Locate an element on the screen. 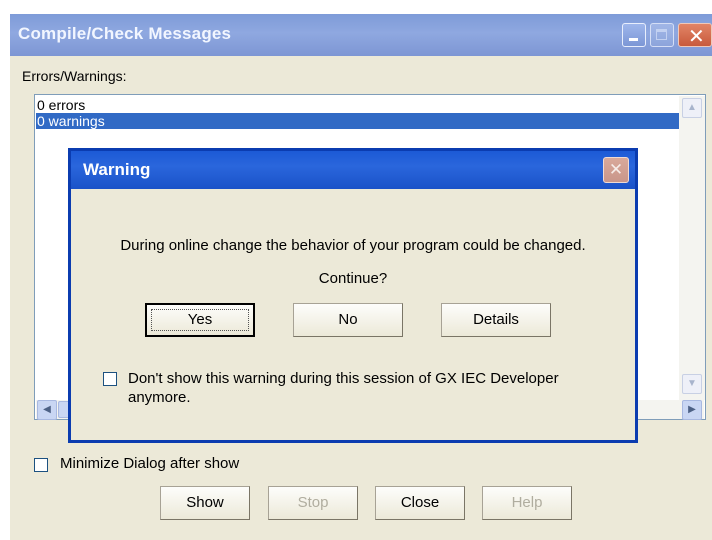 This screenshot has width=712, height=540. maximize-icon is located at coordinates (662, 35).